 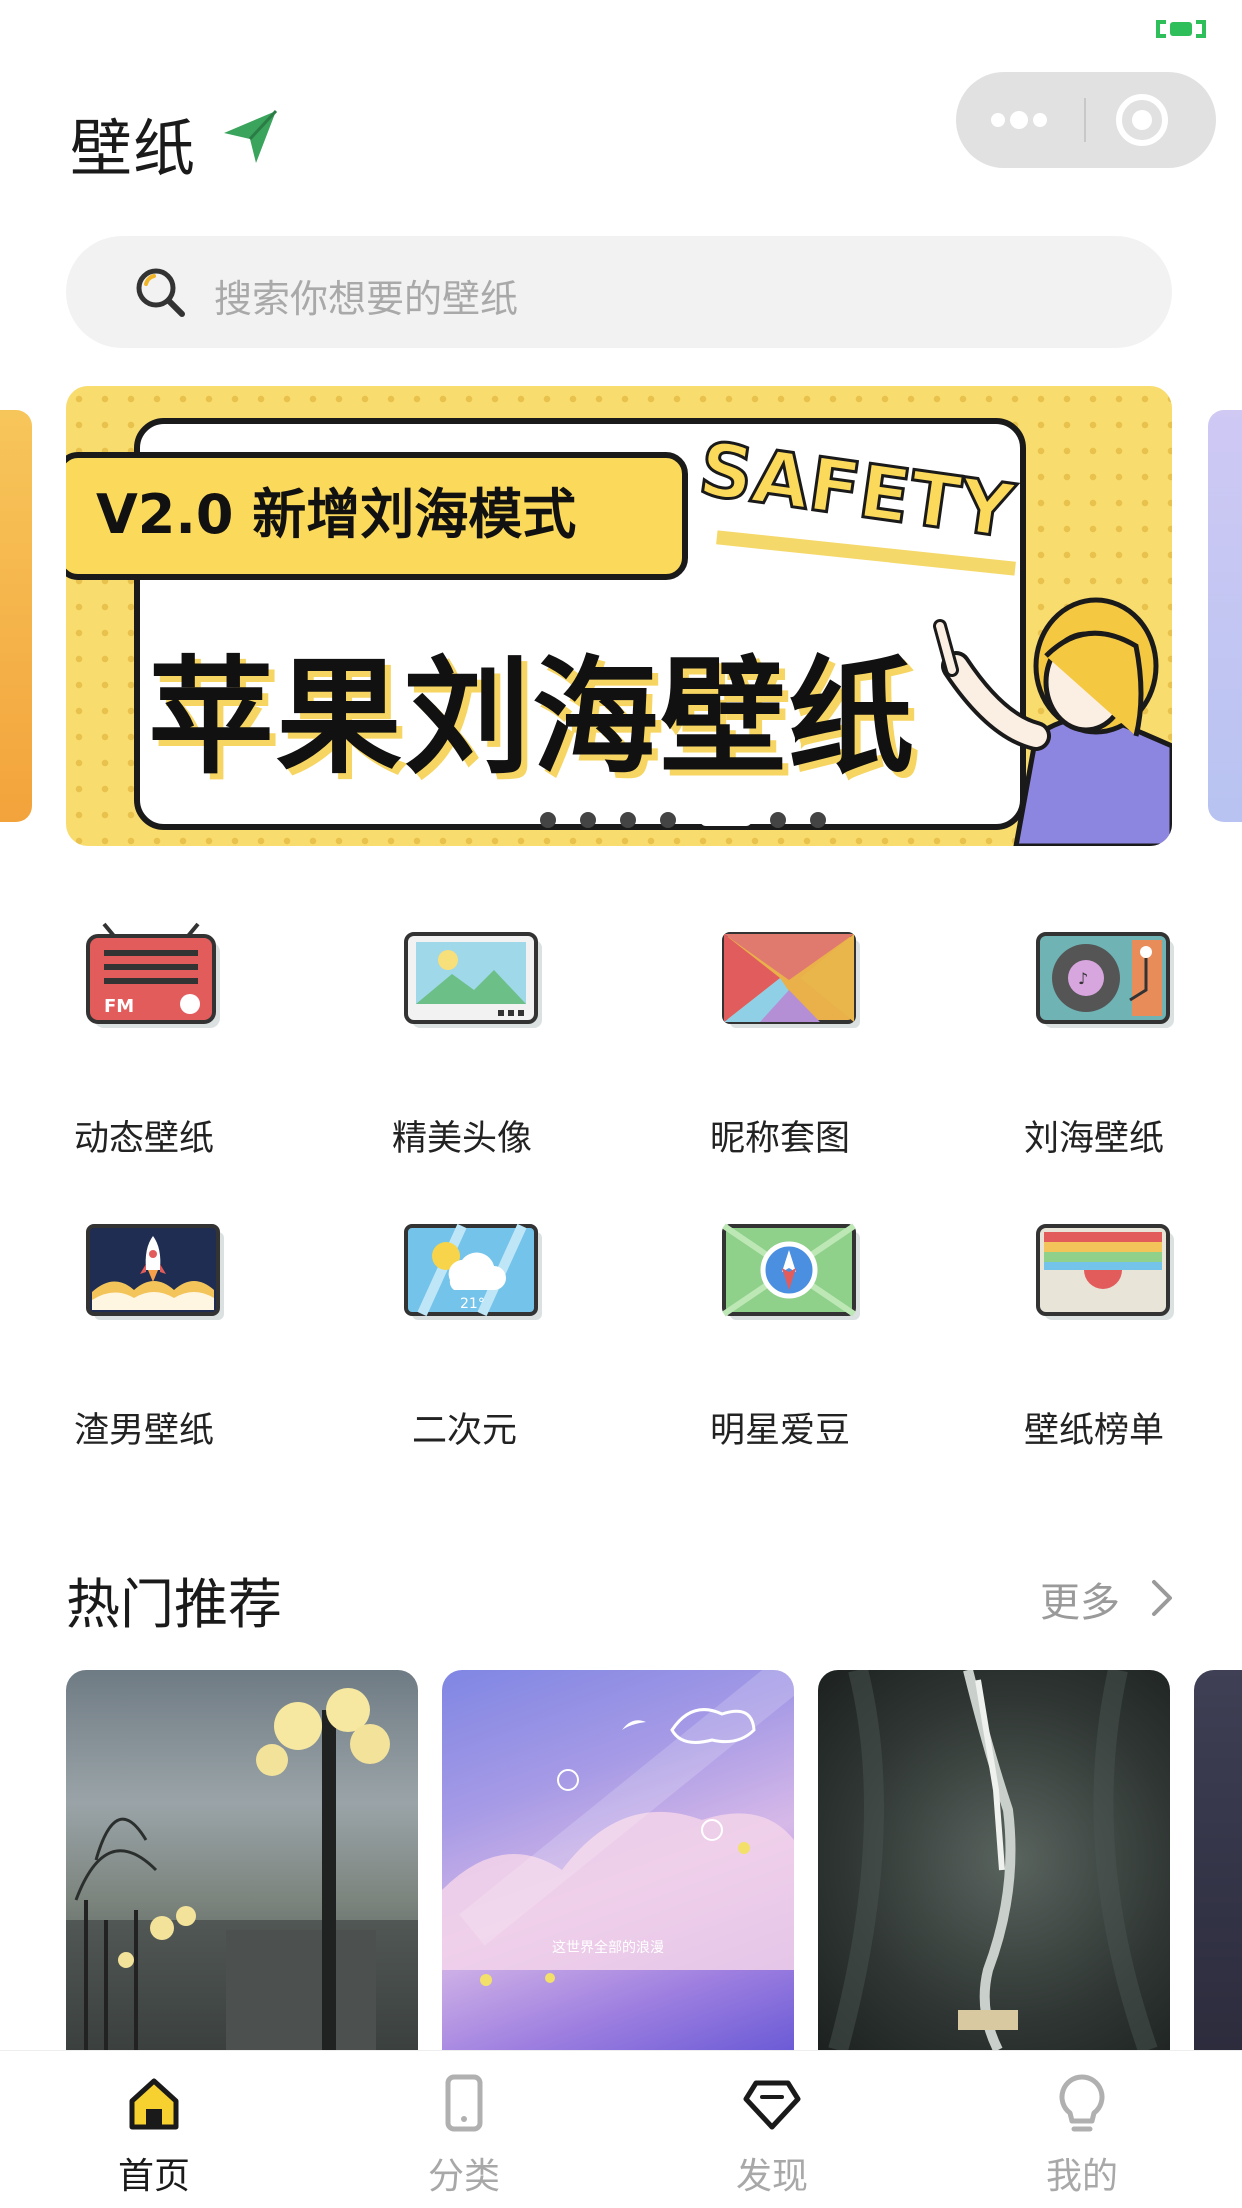 What do you see at coordinates (726, 820) in the screenshot?
I see `carousel-dot-active` at bounding box center [726, 820].